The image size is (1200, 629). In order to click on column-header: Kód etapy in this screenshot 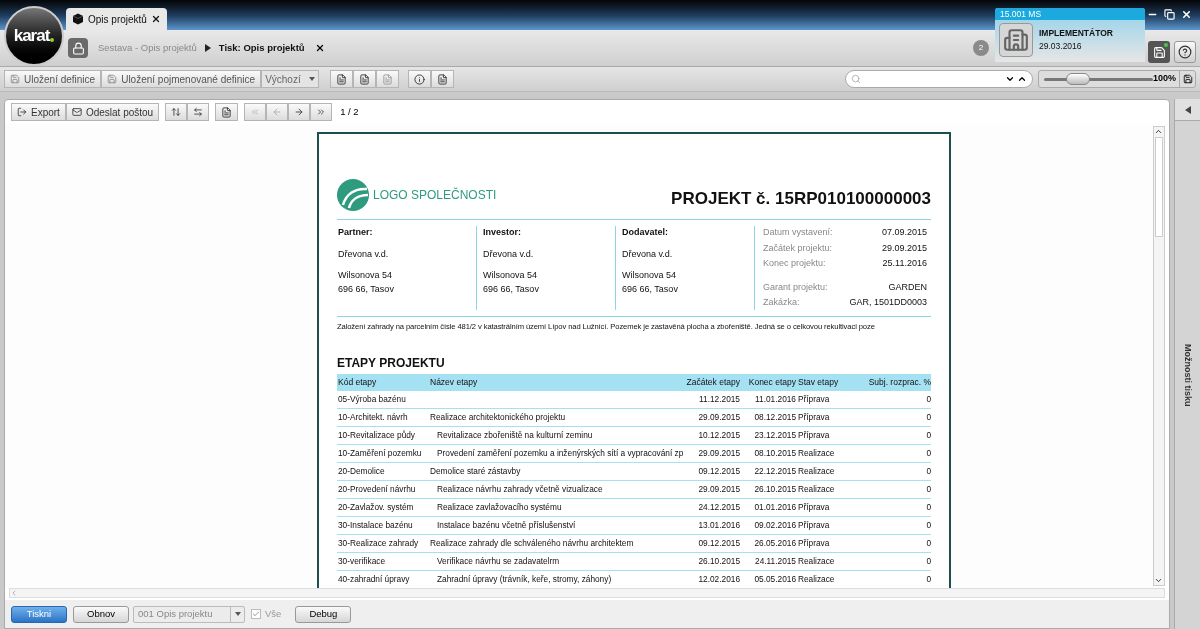, I will do `click(357, 382)`.